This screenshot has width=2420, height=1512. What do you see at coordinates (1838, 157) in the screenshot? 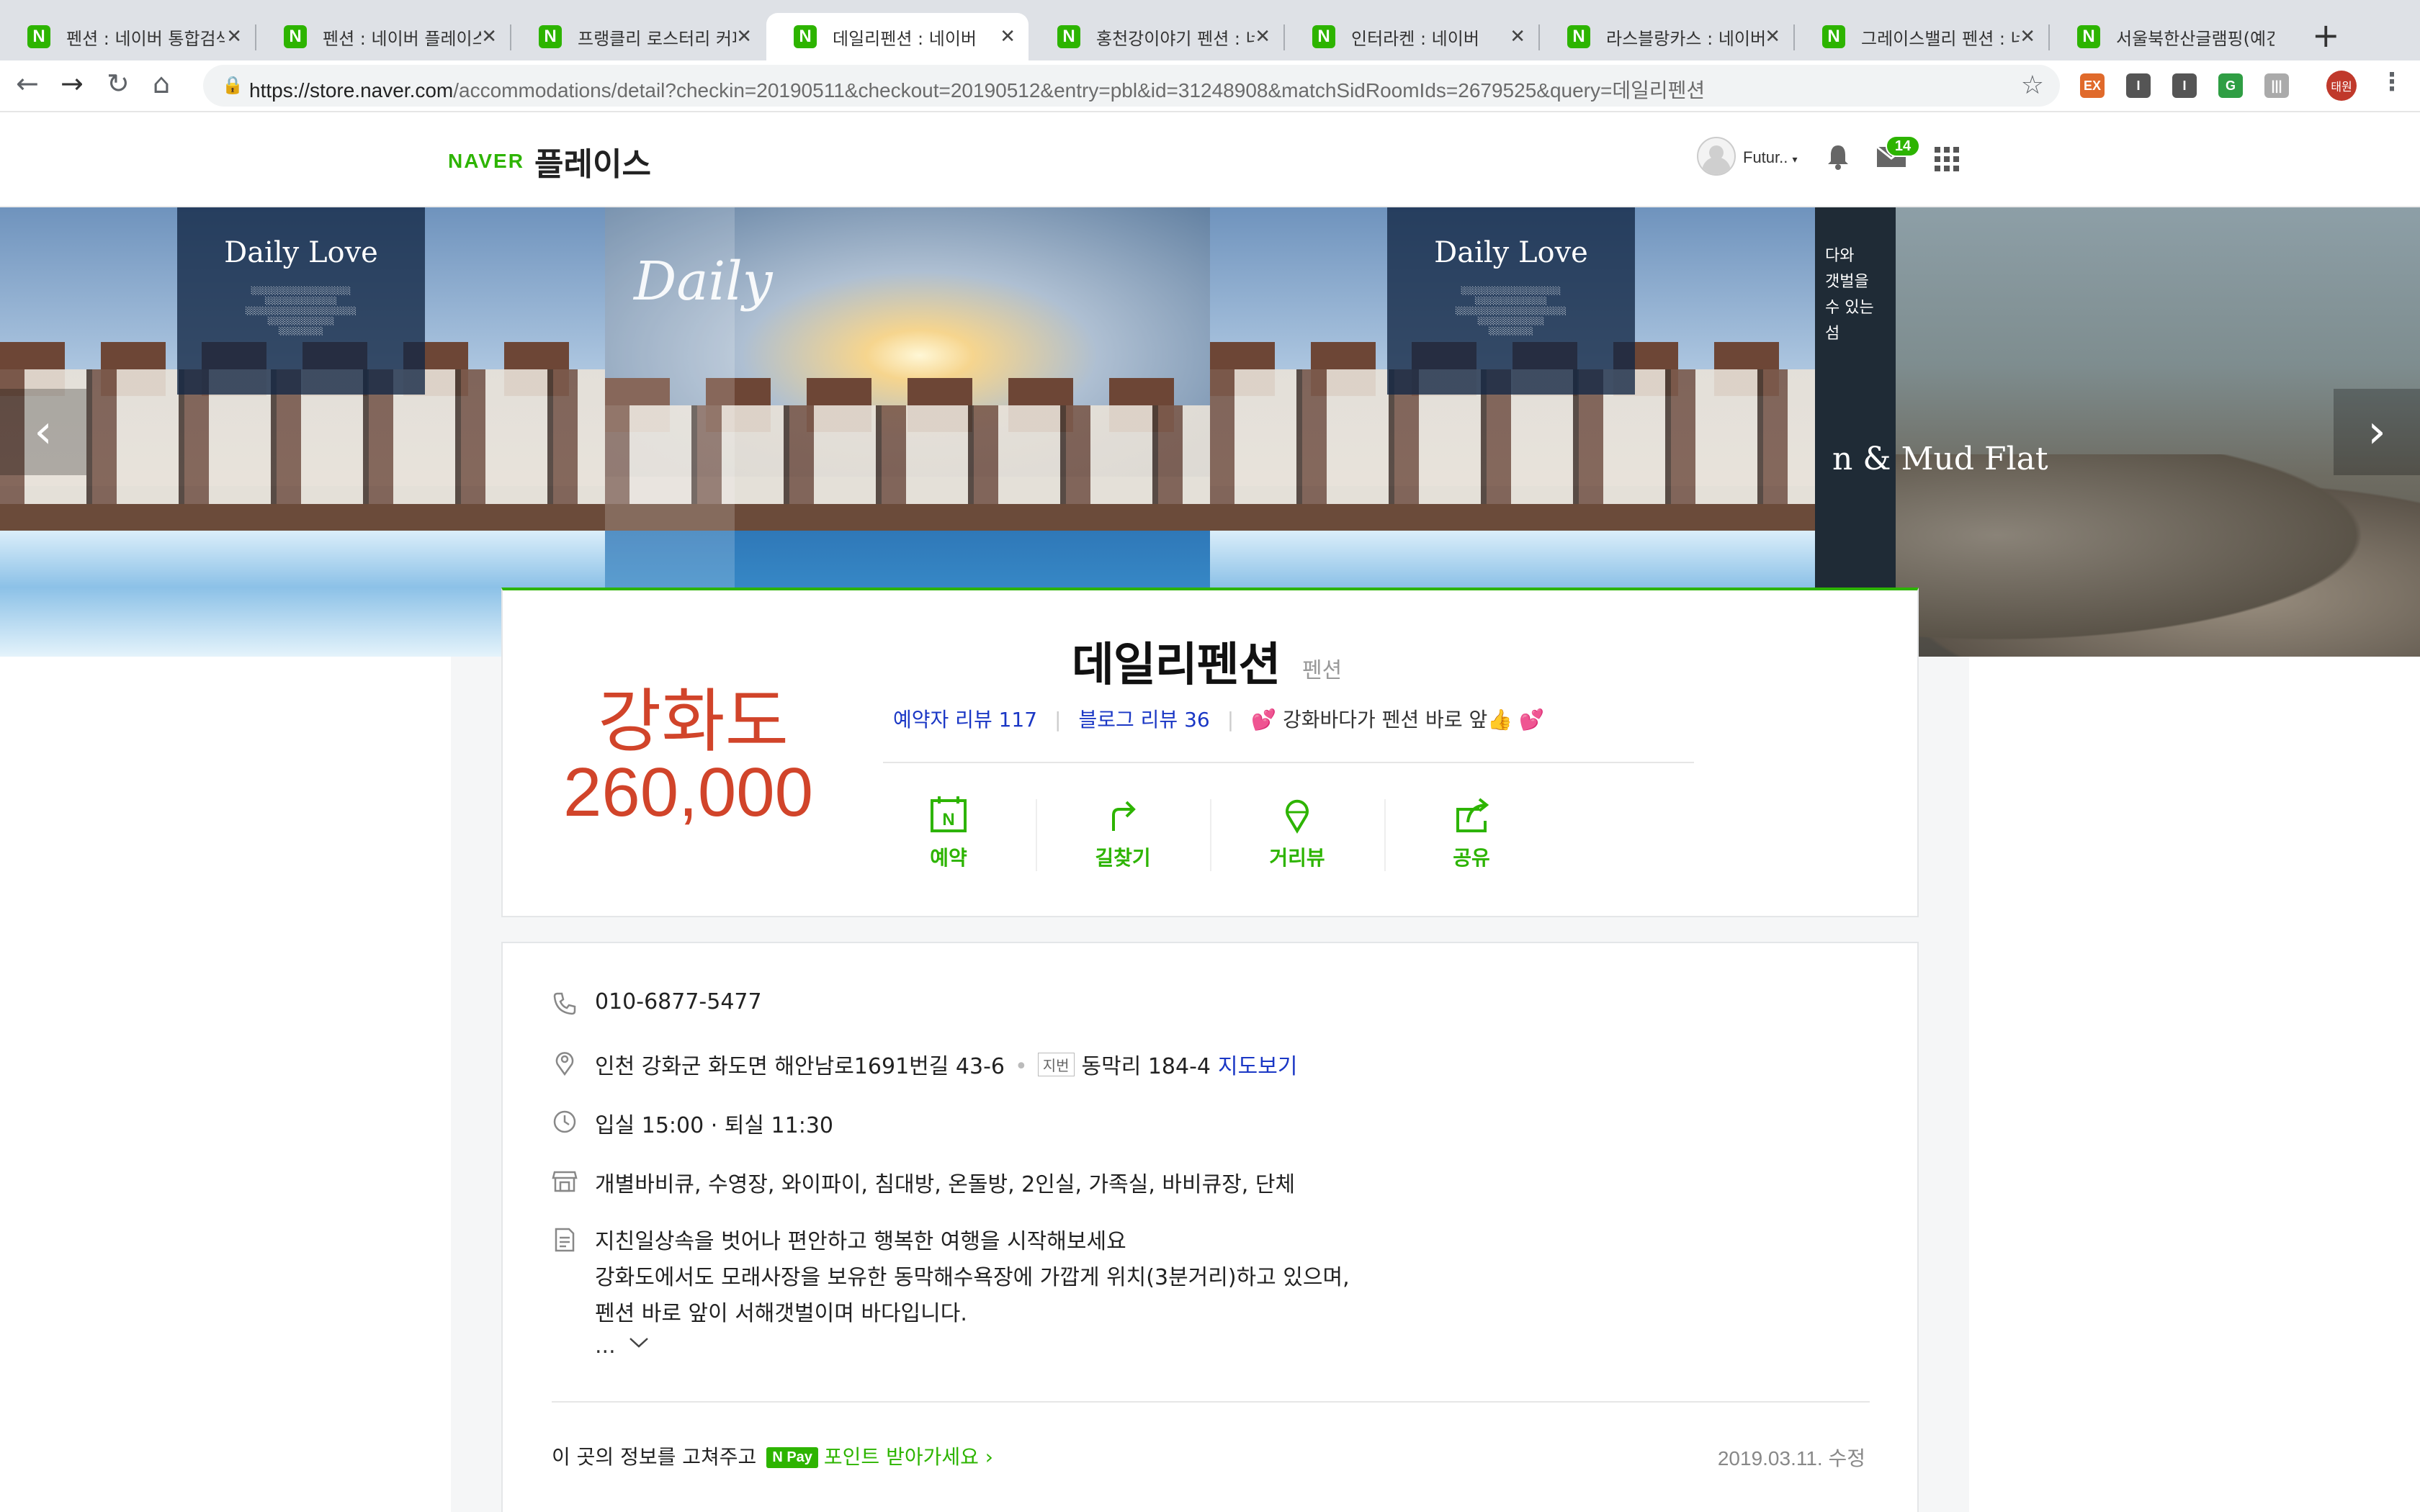
I see `bell-icon` at bounding box center [1838, 157].